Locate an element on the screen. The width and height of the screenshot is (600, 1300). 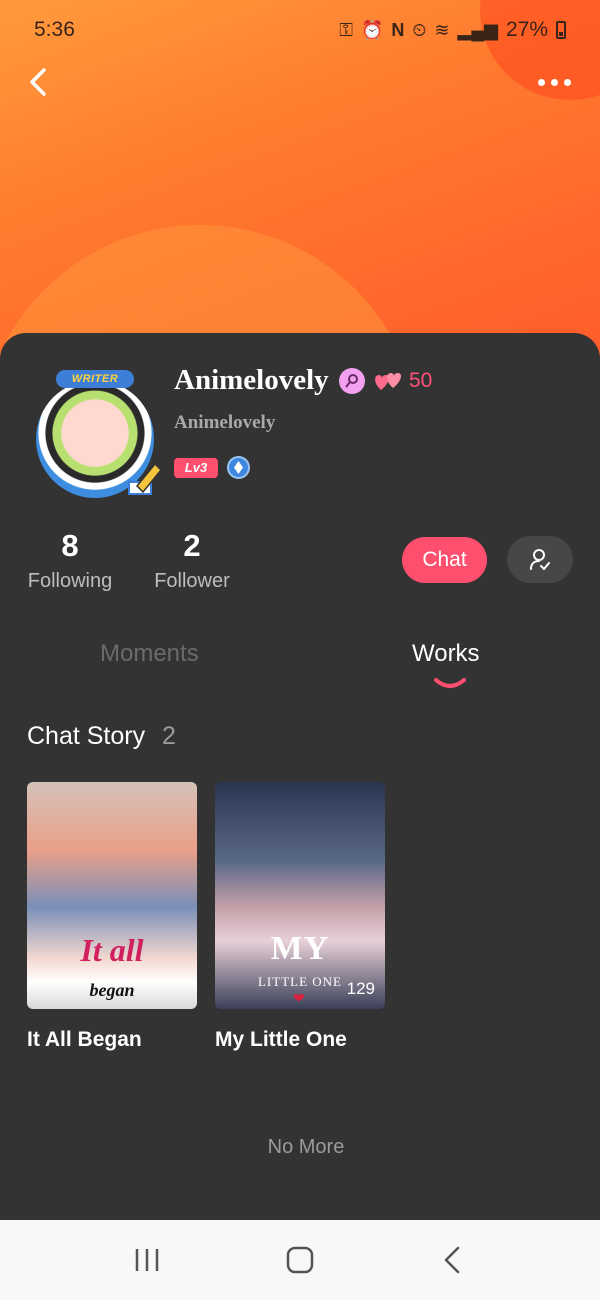
writer-badge: WRITER is located at coordinates (95, 379).